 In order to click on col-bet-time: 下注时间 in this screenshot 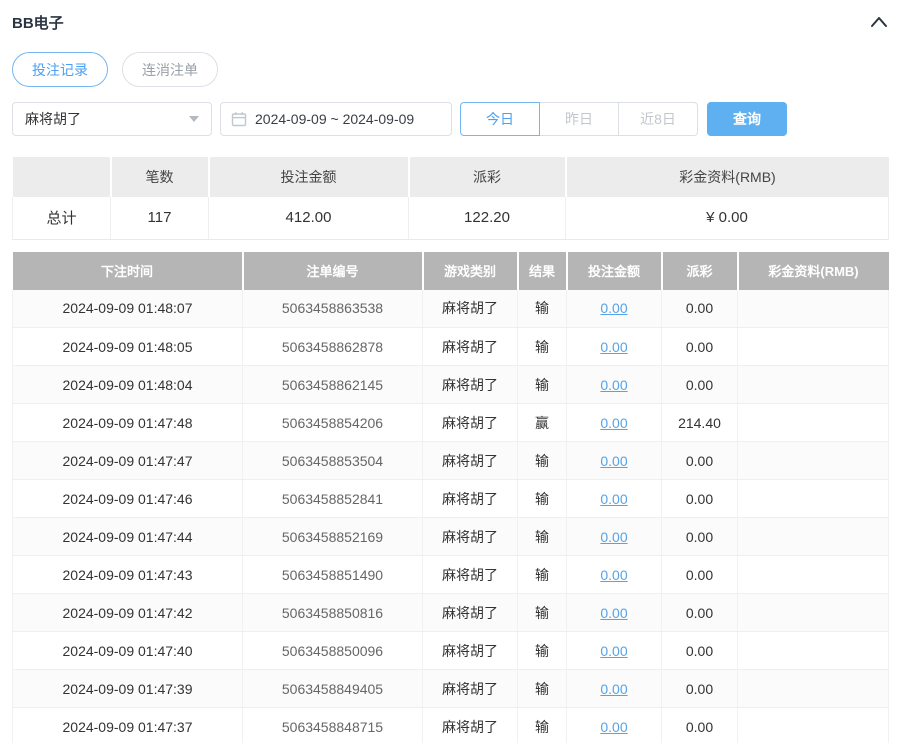, I will do `click(128, 270)`.